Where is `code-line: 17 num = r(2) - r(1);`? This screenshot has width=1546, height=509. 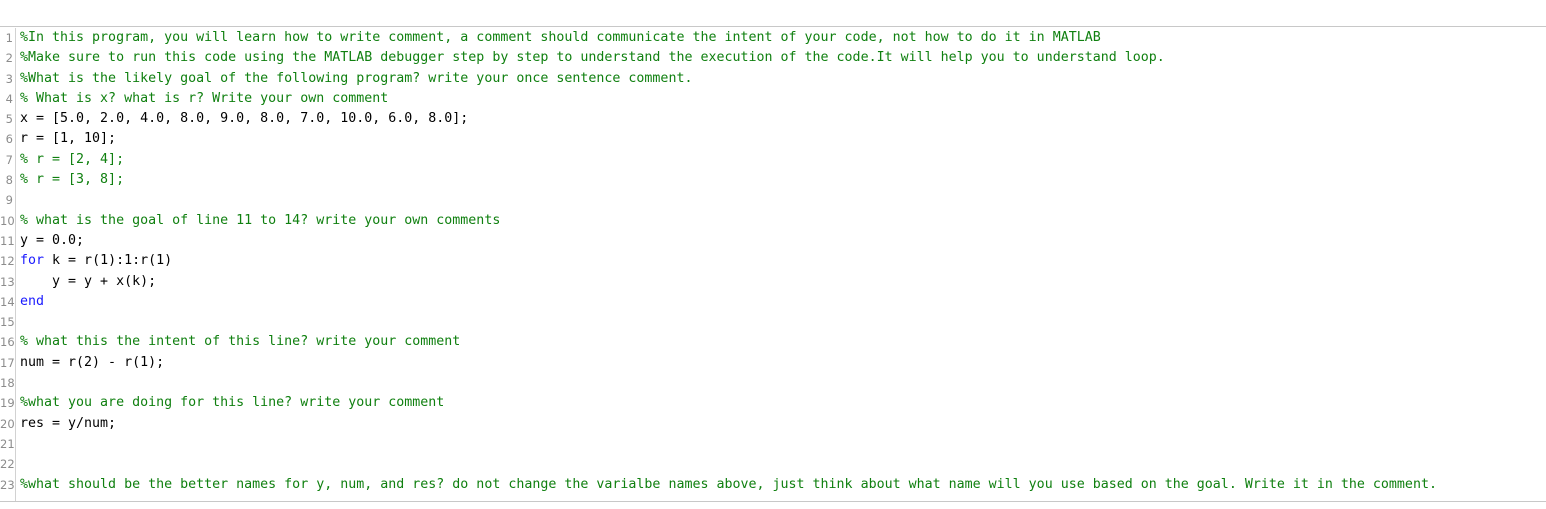
code-line: 17 num = r(2) - r(1); is located at coordinates (773, 363).